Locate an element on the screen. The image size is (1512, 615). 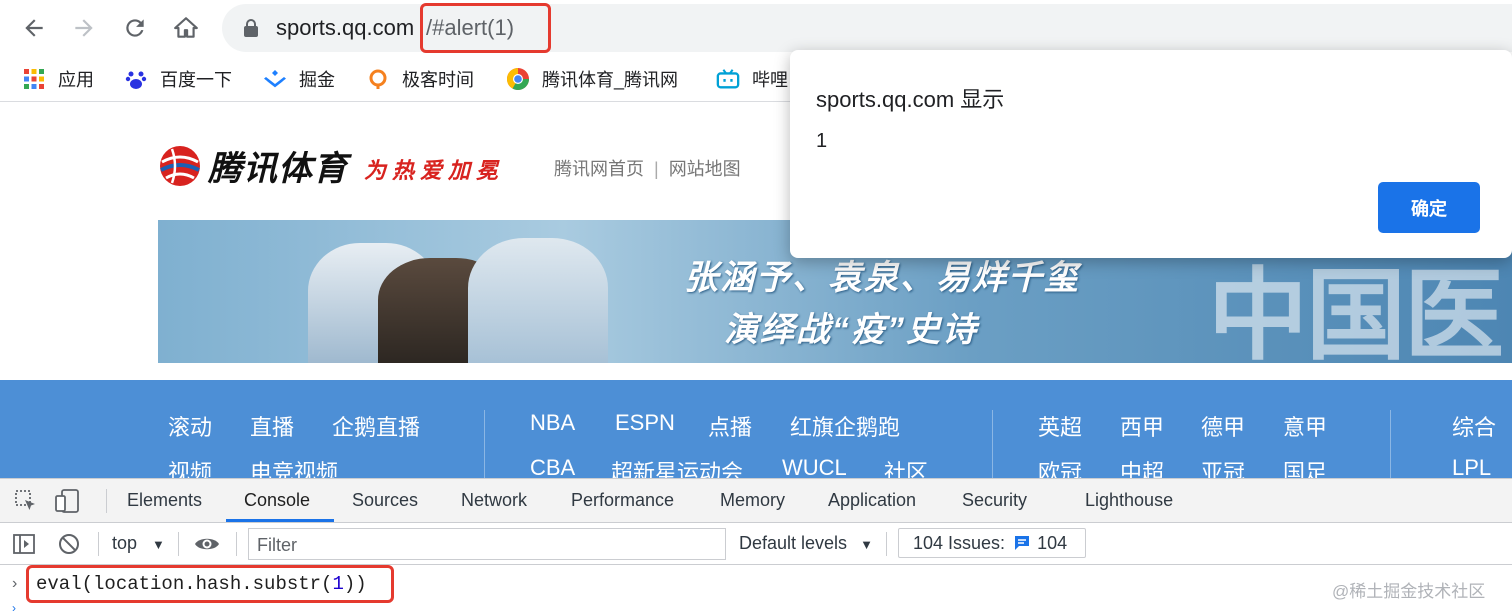
top-links: 腾讯网首页 | 网站地图 is located at coordinates (647, 168).